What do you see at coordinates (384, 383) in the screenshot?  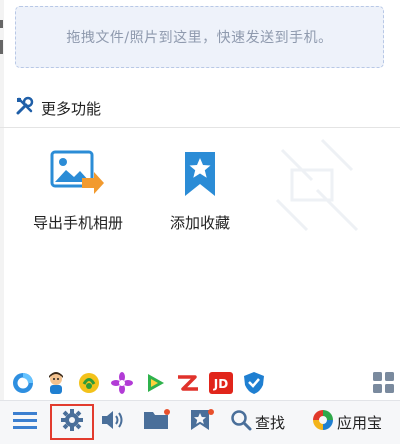 I see `app-grid-icon` at bounding box center [384, 383].